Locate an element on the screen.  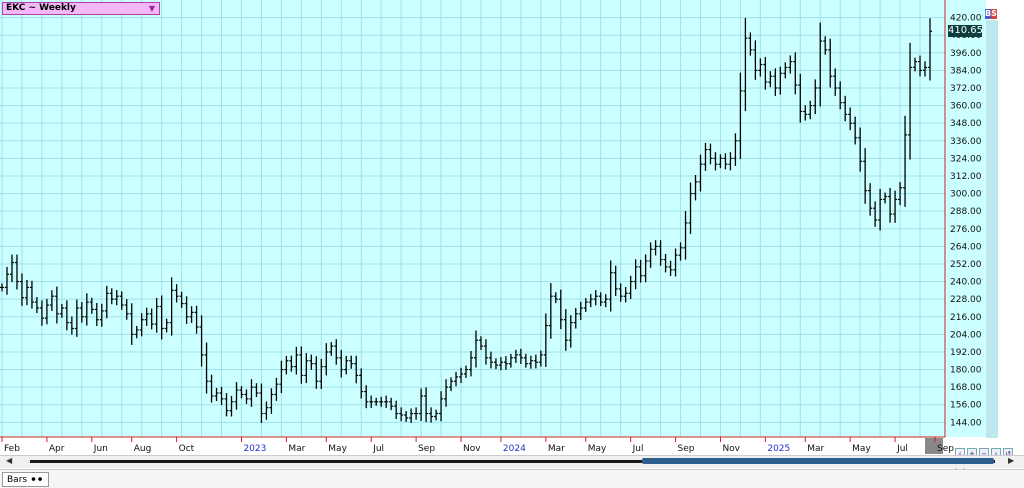
price-tick-label: 144.00 is located at coordinates (966, 423).